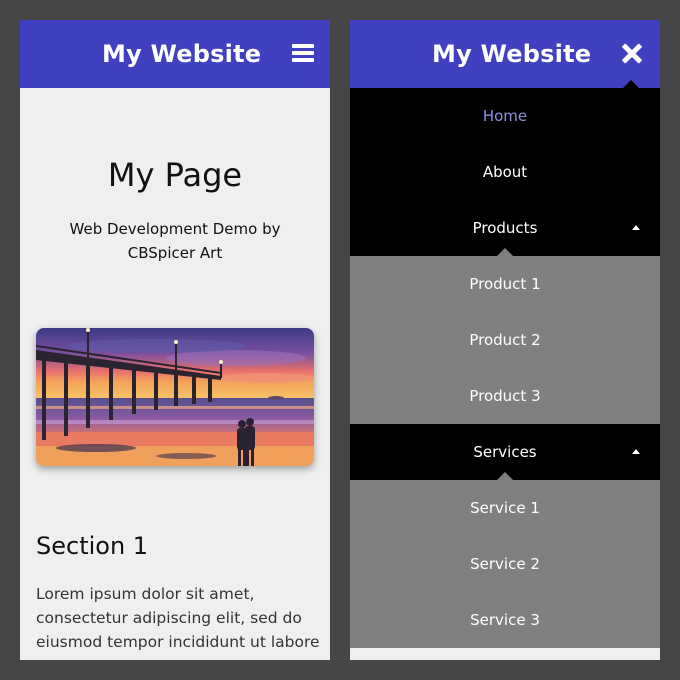 The image size is (680, 680). I want to click on page-background-strip, so click(505, 654).